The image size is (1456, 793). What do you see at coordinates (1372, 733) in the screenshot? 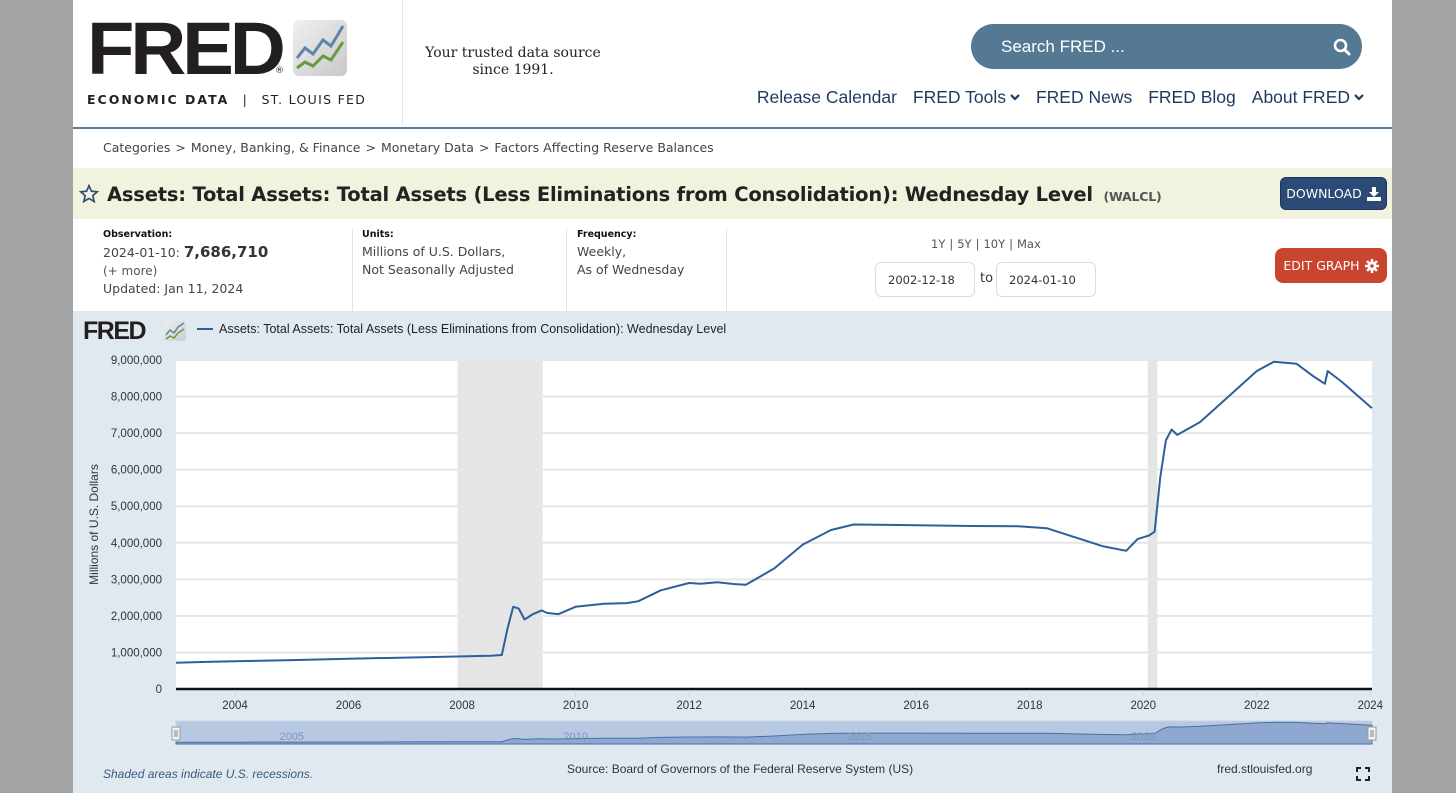
I see `navigator-handle-right` at bounding box center [1372, 733].